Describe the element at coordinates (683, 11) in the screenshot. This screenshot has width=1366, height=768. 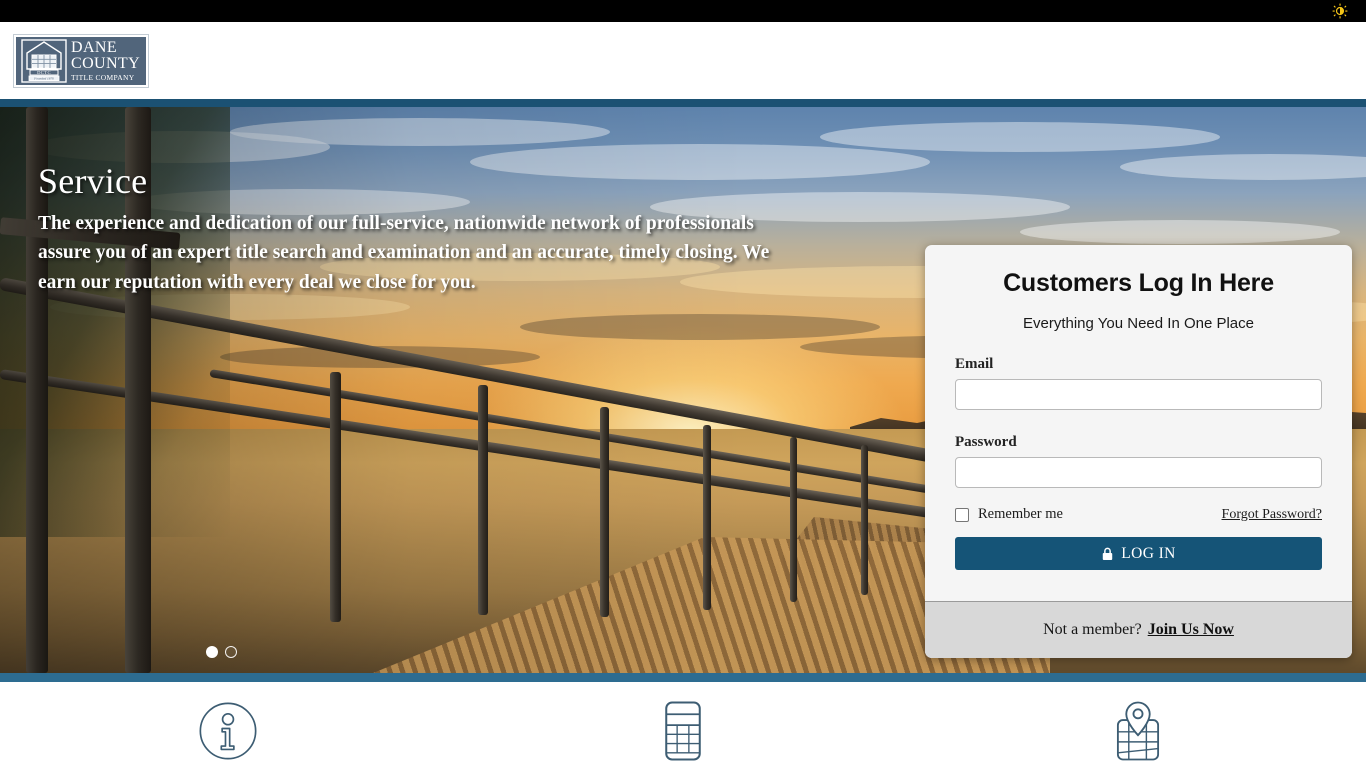
I see `top-utility-bar` at that location.